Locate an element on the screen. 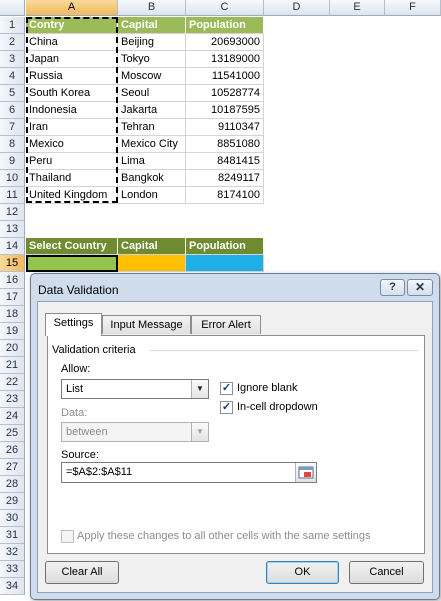 Image resolution: width=441 pixels, height=601 pixels. table-cell: Bangkok is located at coordinates (152, 178).